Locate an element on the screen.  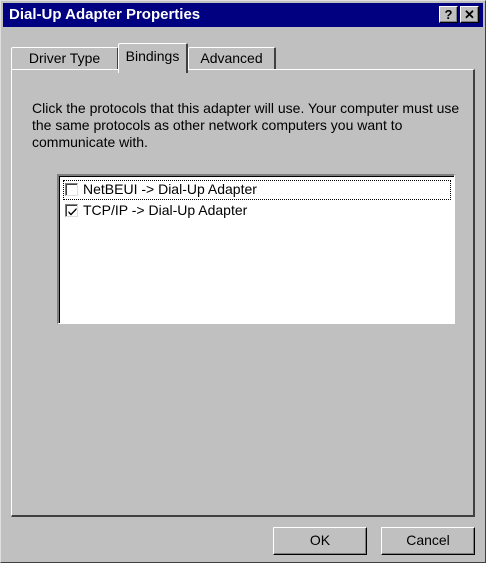
close-button: ✕ is located at coordinates (469, 14).